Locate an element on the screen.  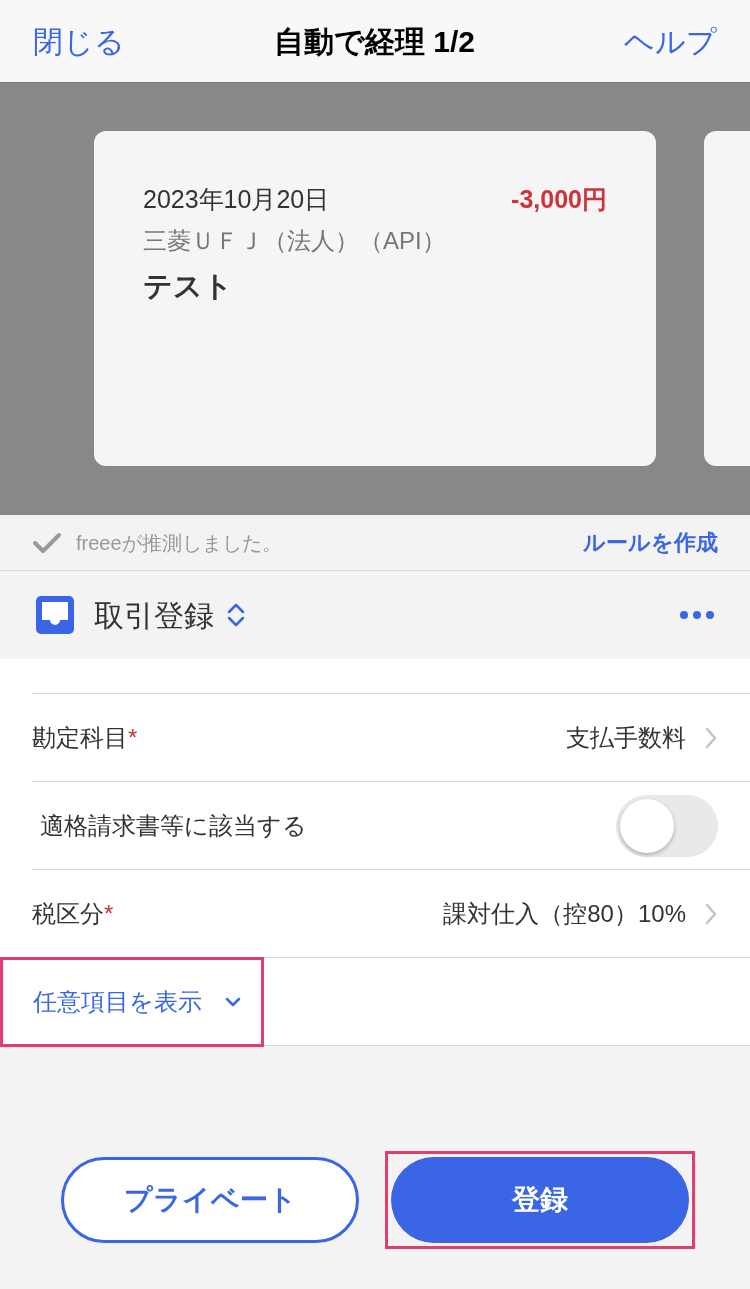
transaction-date: 2023年10月20日 is located at coordinates (236, 199).